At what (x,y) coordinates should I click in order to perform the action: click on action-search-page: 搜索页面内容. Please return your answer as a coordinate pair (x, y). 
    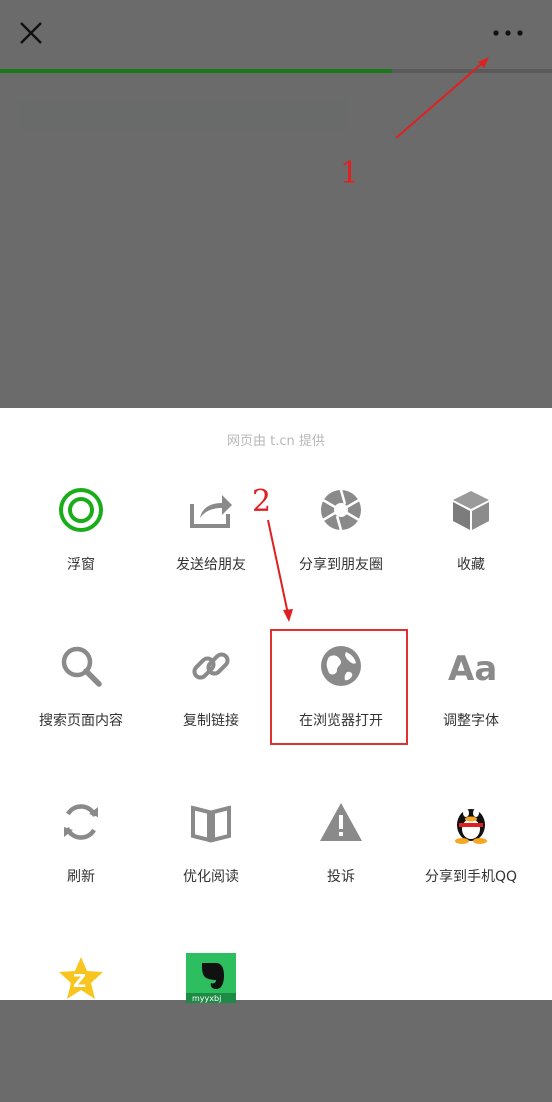
    Looking at the image, I should click on (81, 712).